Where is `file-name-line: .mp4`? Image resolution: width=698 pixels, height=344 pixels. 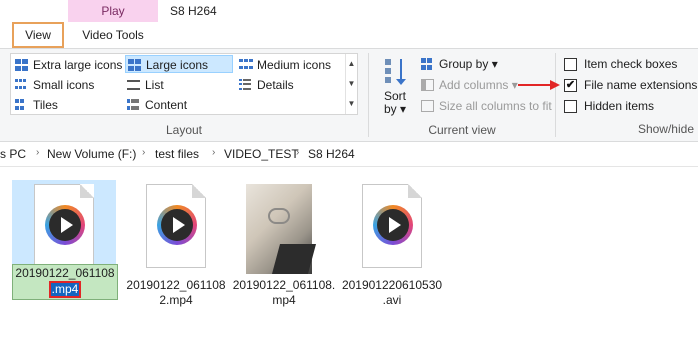
file-name-line: .mp4 is located at coordinates (65, 289).